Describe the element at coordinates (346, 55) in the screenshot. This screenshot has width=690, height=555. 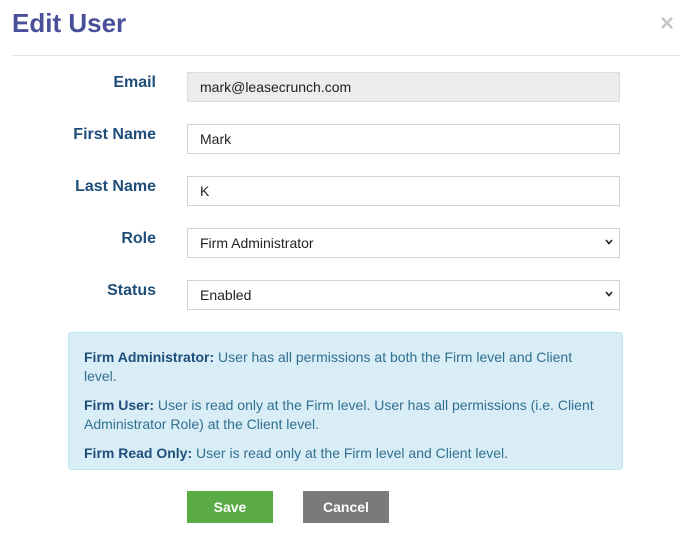
I see `header-divider` at that location.